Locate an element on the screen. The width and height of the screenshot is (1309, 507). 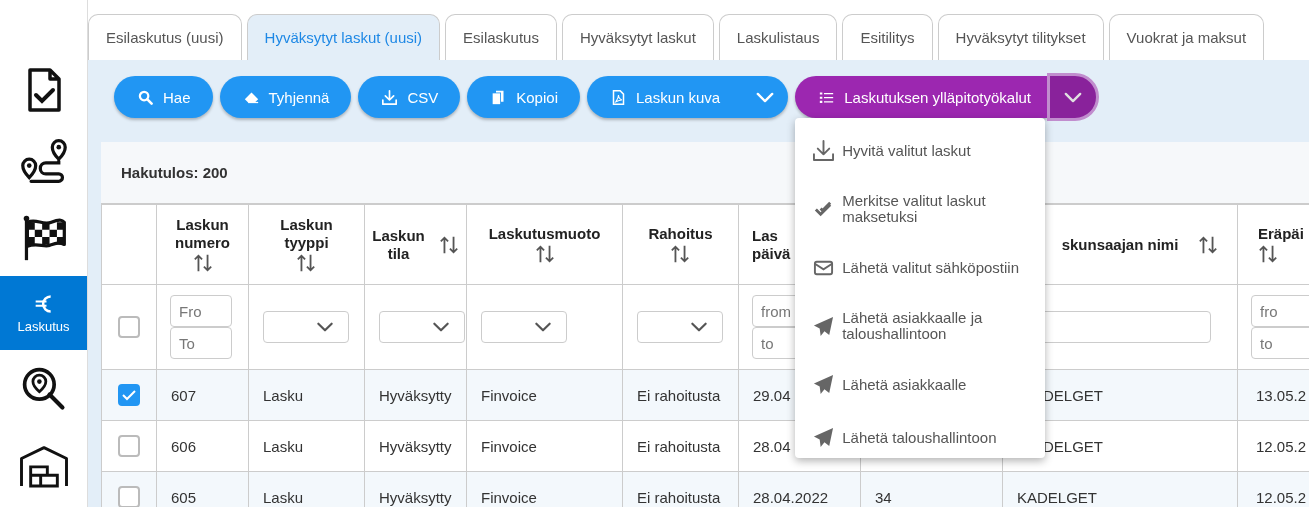
table-cell: 29.04 is located at coordinates (772, 395).